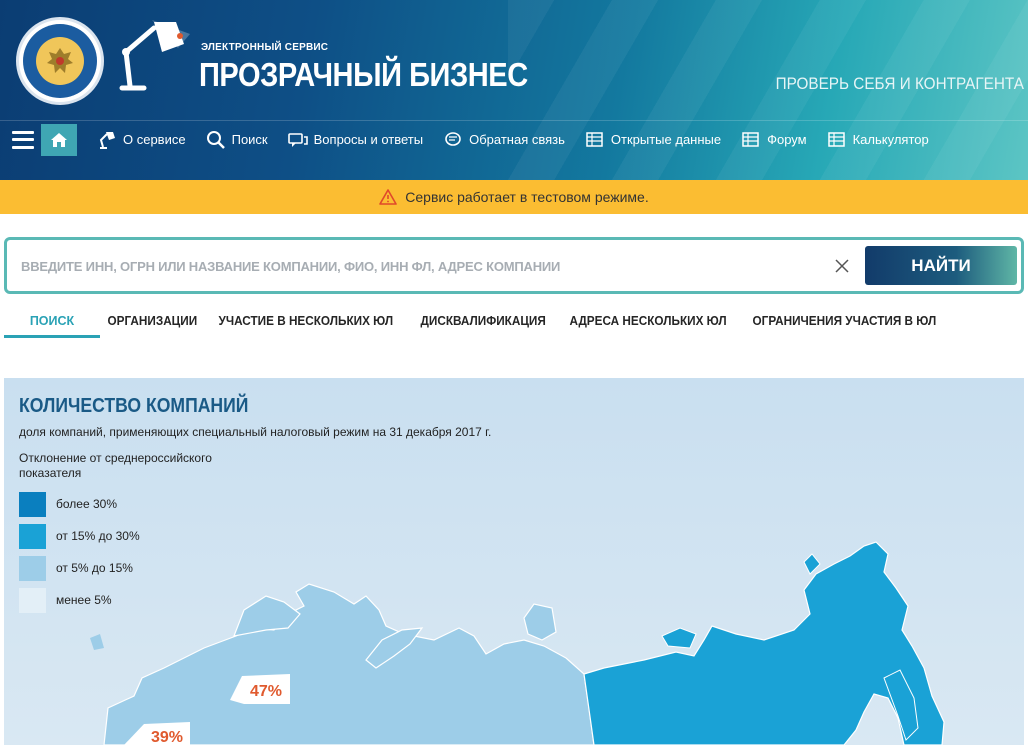 This screenshot has height=745, width=1028. What do you see at coordinates (154, 139) in the screenshot?
I see `nav-about-label: О сервисе` at bounding box center [154, 139].